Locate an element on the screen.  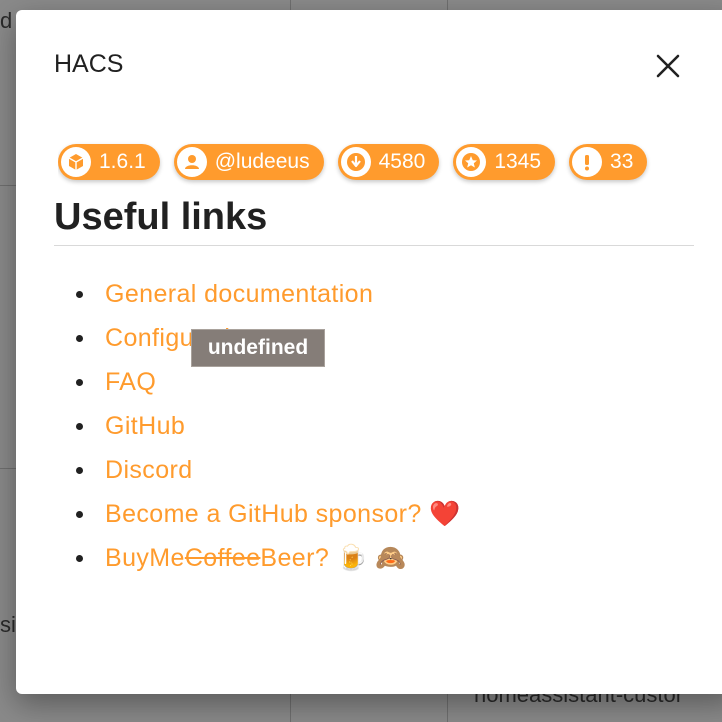
badge-row: 1.6.1 @ludeeus 4580 1345 33 is located at coordinates (376, 162).